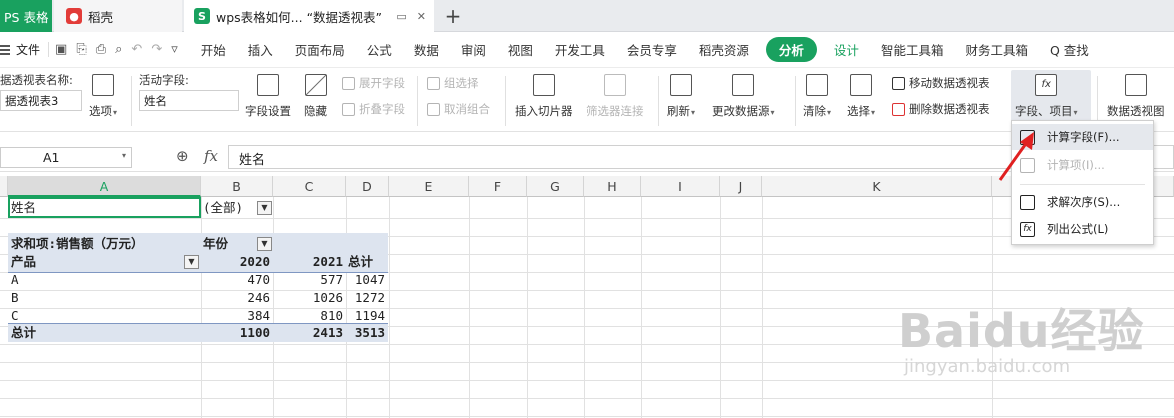  Describe the element at coordinates (104, 207) in the screenshot. I see `active-cell-a1` at that location.